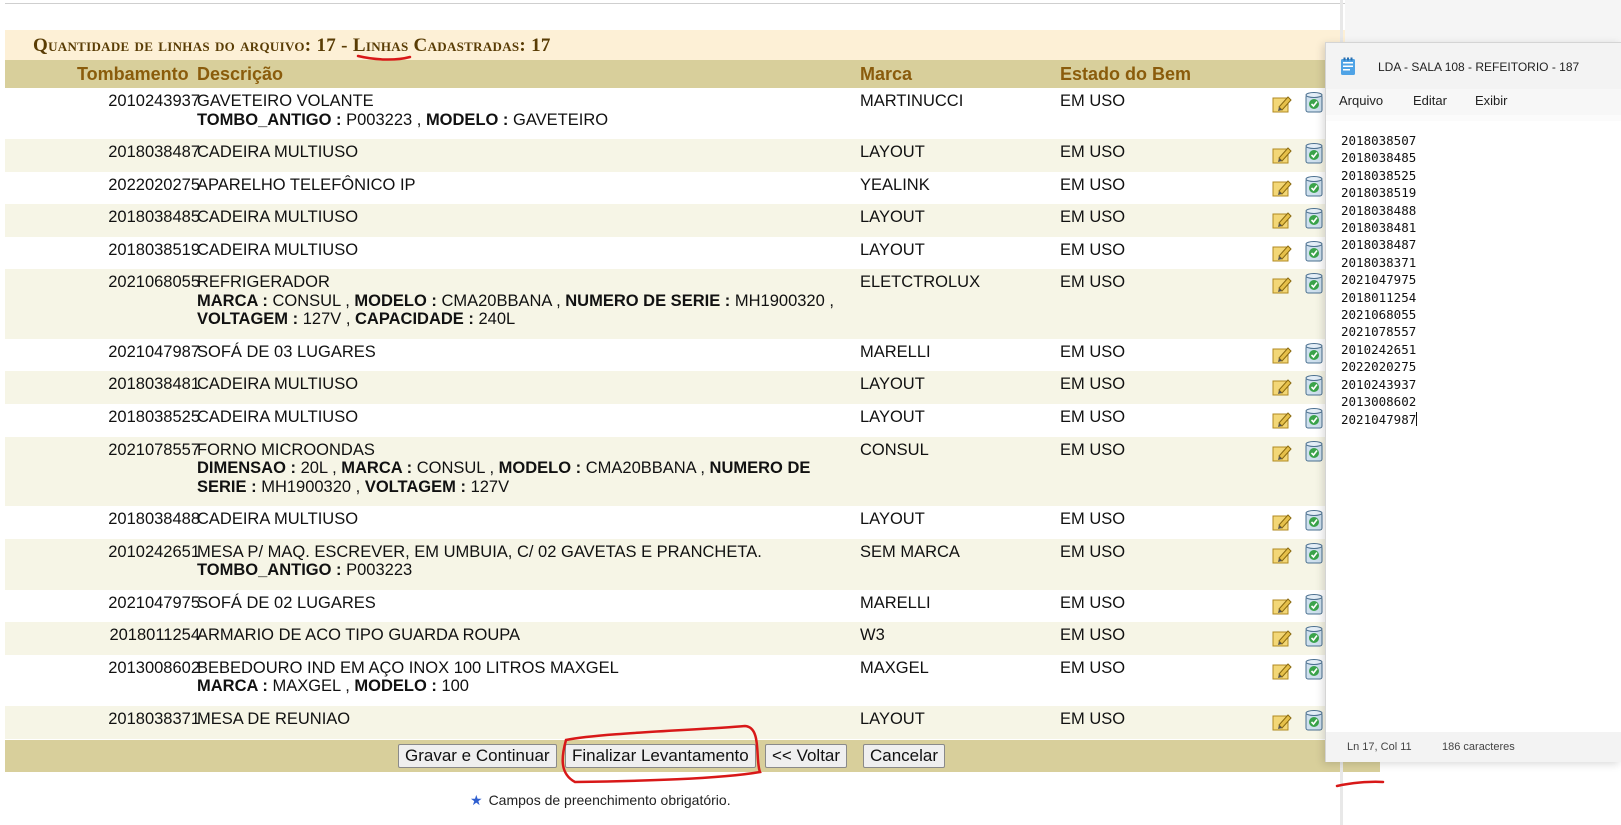 The width and height of the screenshot is (1621, 825). I want to click on attribute-value: 240L, so click(494, 319).